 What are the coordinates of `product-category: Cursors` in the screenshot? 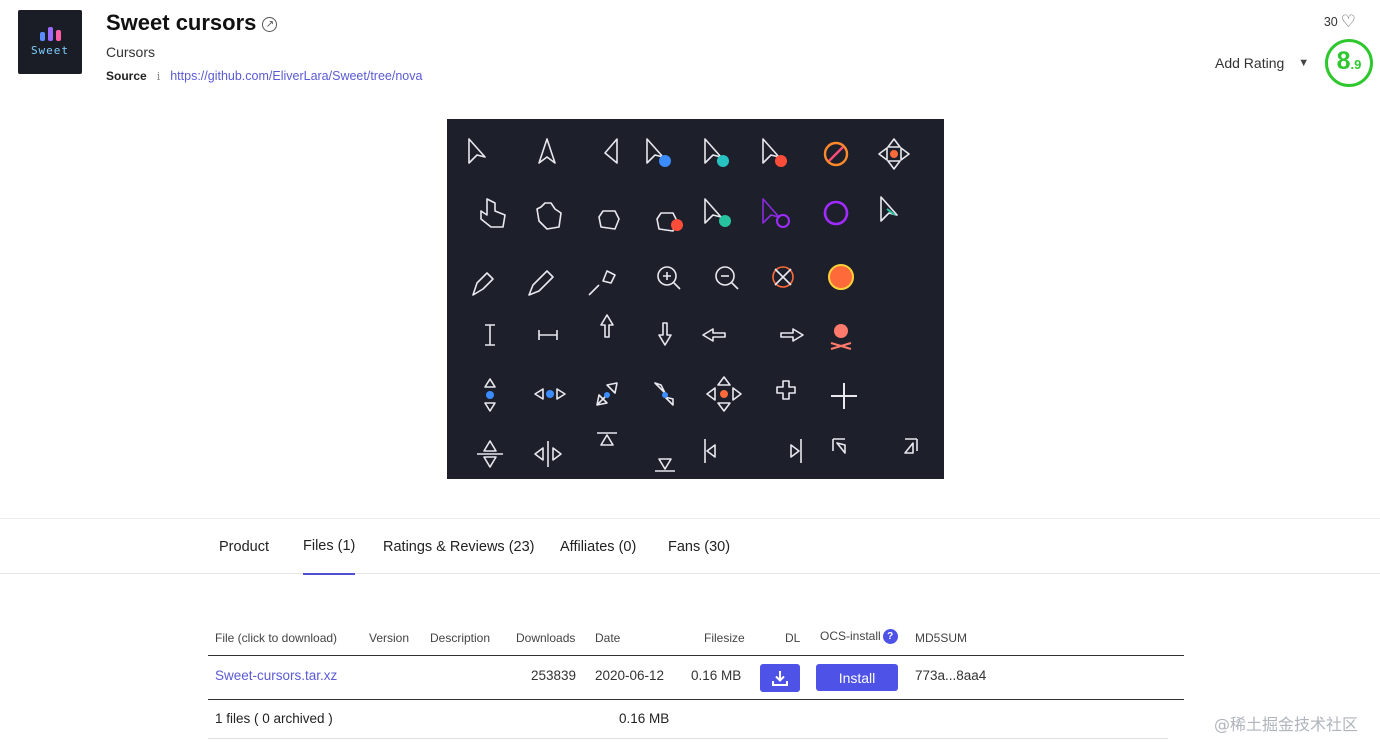 It's located at (264, 52).